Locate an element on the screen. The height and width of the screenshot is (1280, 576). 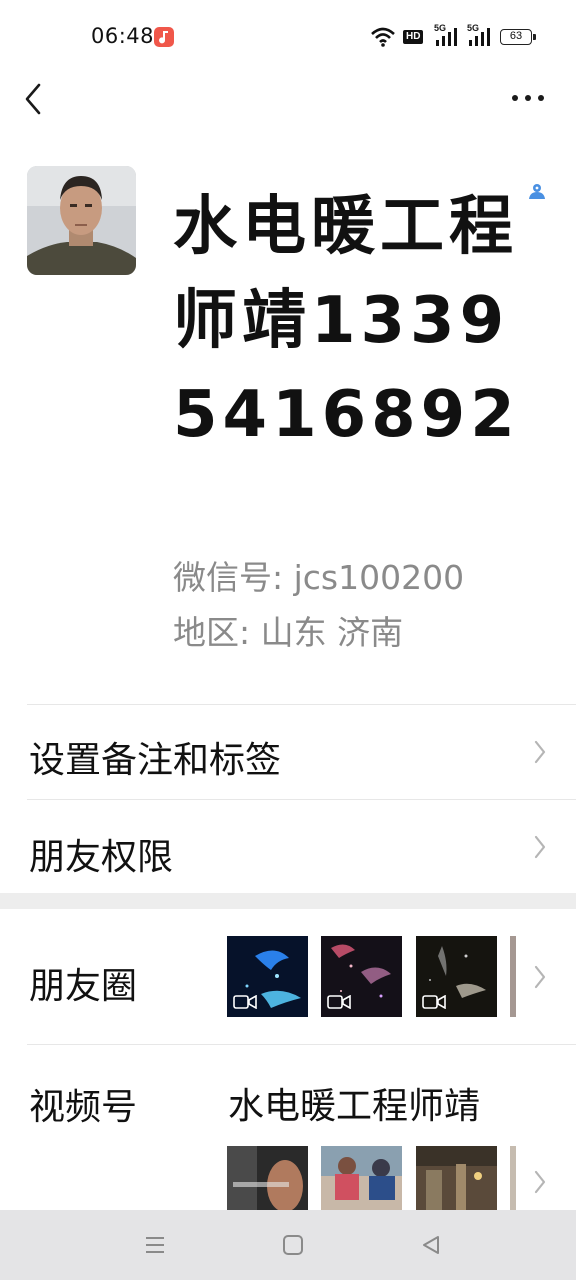
contact-card-icon is located at coordinates (537, 191).